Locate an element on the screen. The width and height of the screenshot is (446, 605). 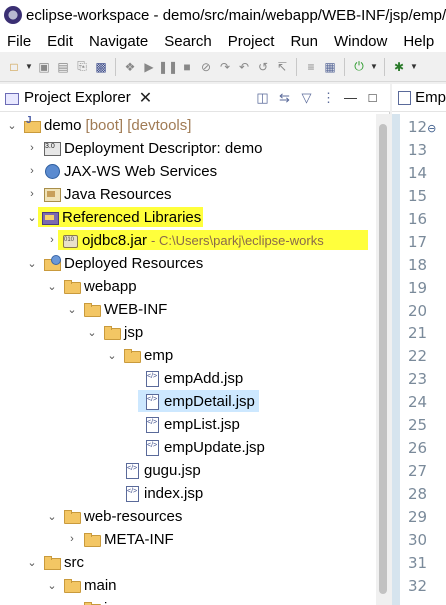
drop-to-frame-icon: ↸ is located at coordinates (282, 67).